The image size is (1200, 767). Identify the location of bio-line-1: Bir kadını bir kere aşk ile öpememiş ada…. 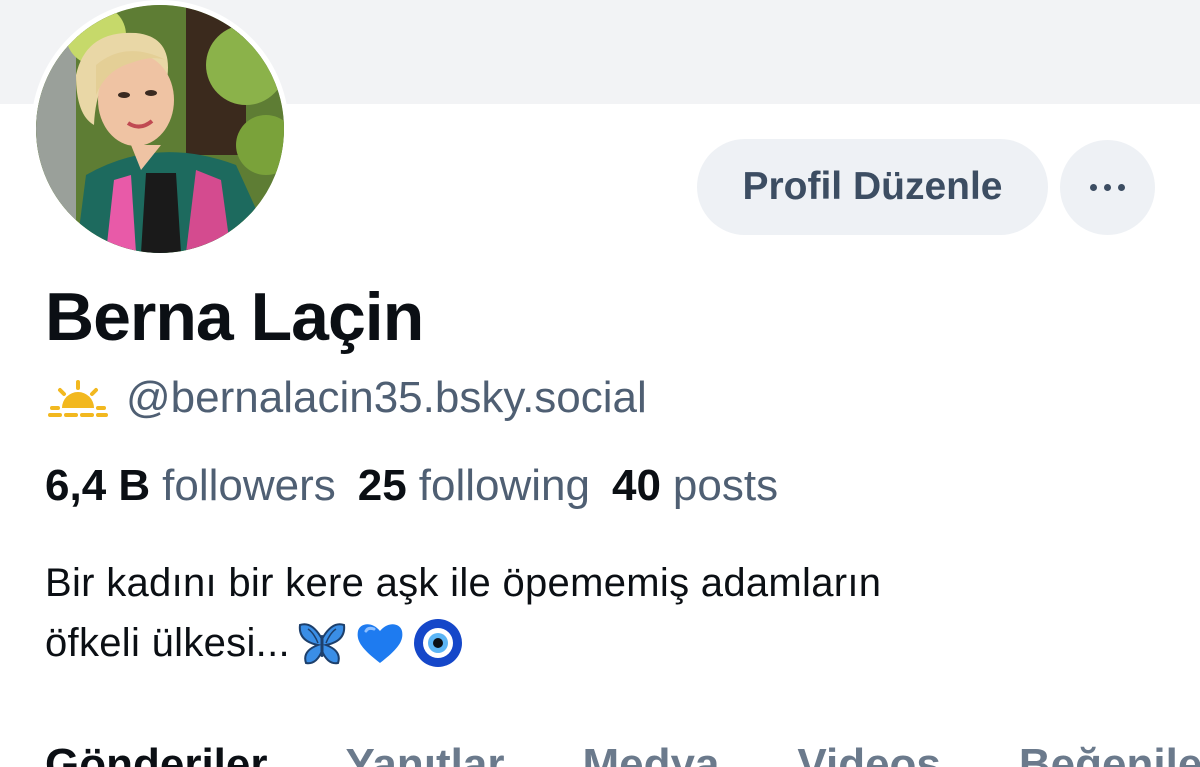
(463, 583).